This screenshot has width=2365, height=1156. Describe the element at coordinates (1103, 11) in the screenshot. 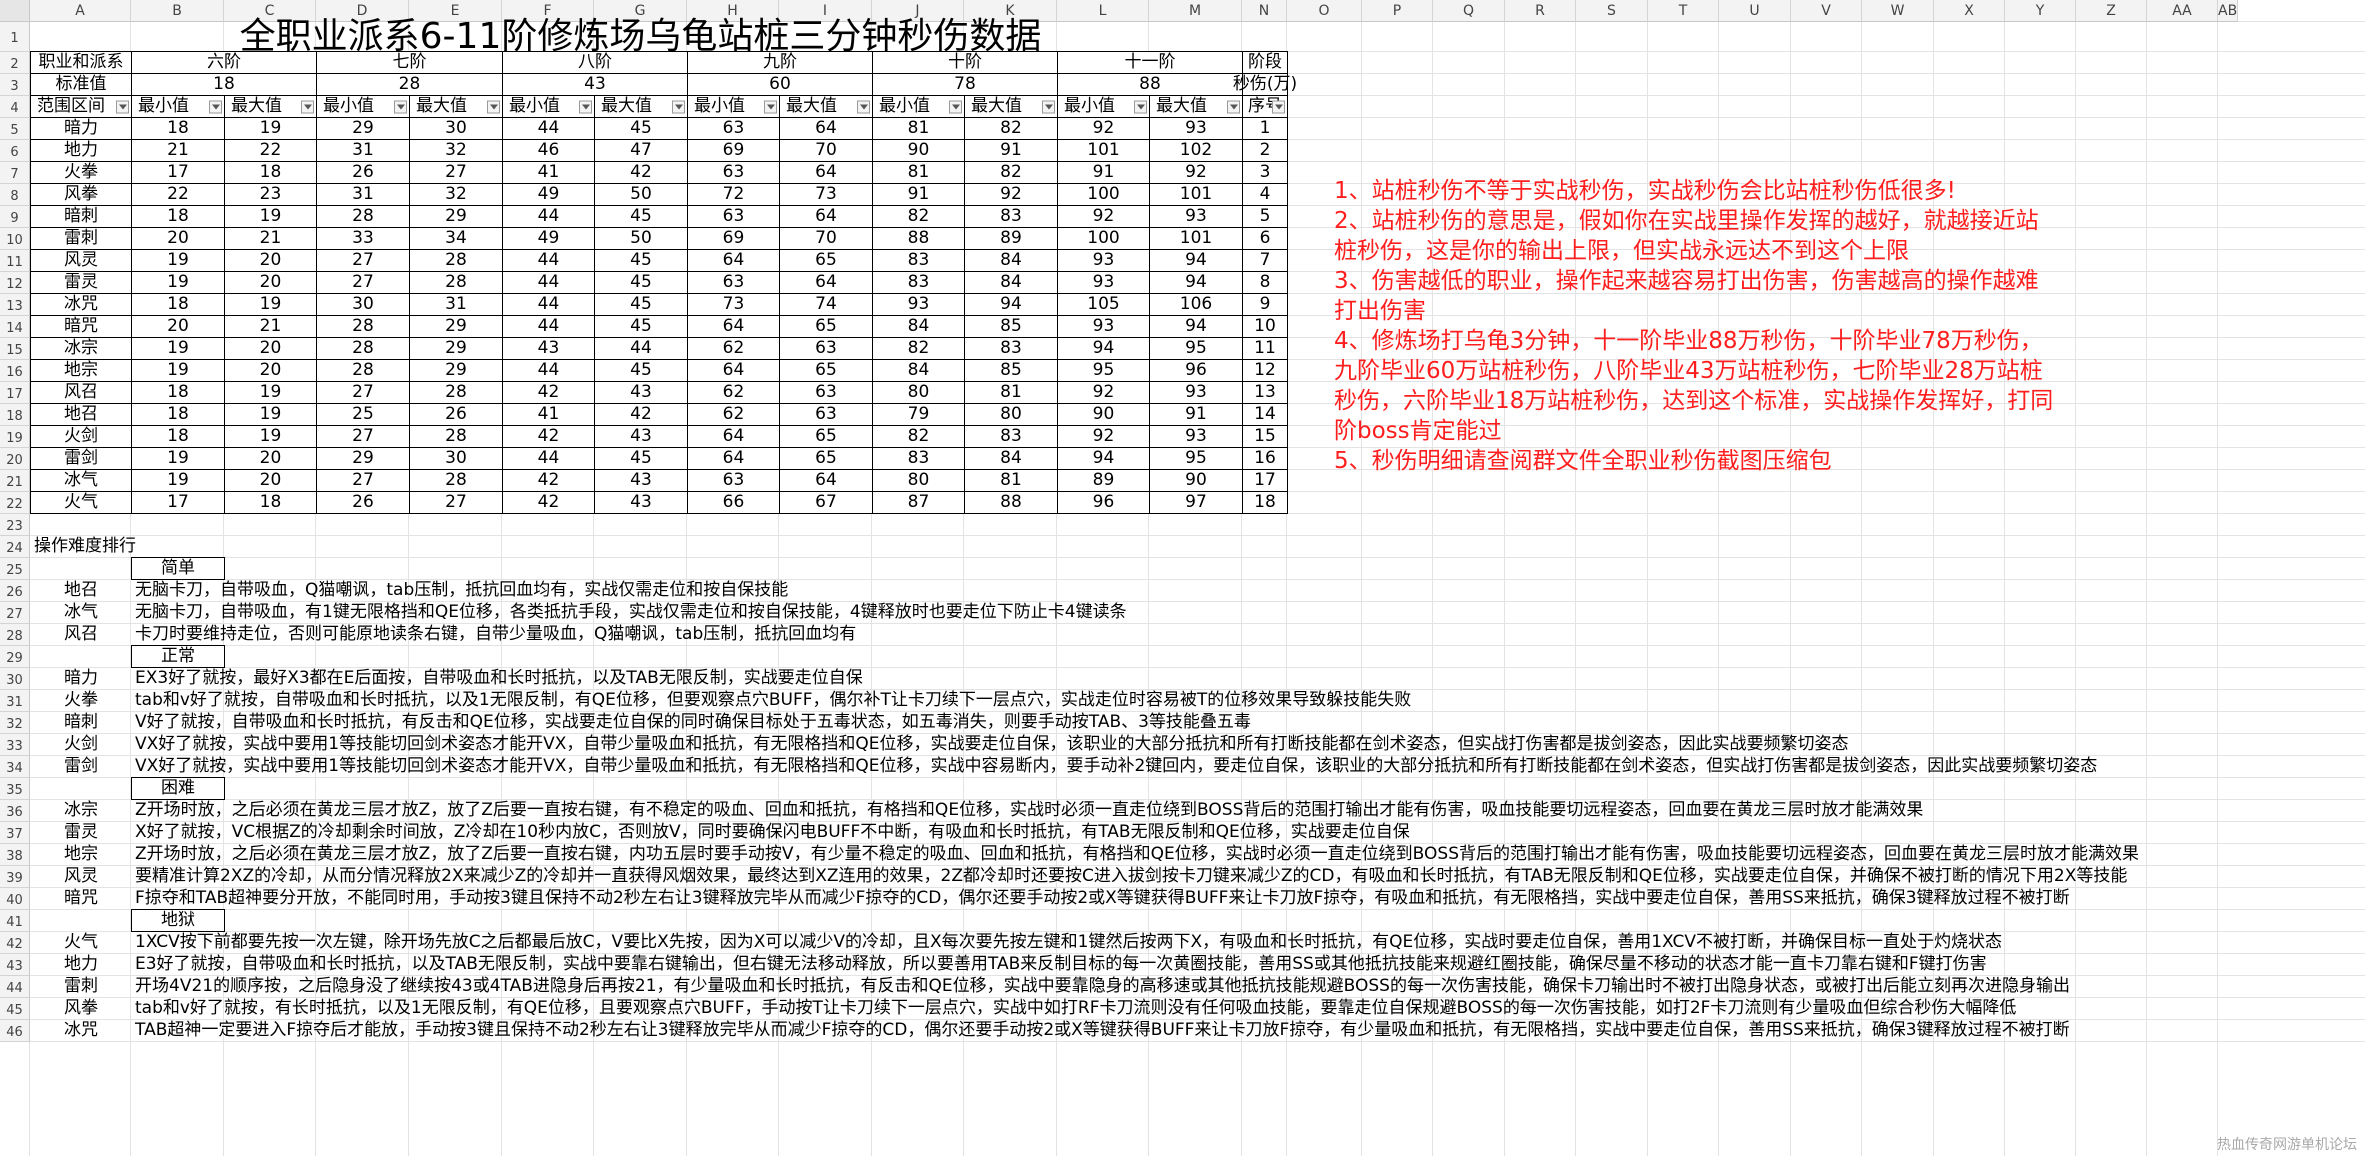

I see `column-header: L` at that location.